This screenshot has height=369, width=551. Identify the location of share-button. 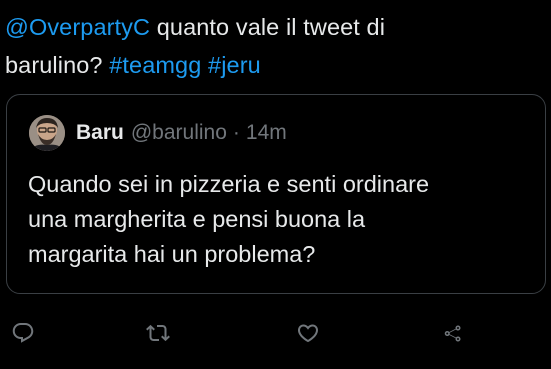
(453, 333).